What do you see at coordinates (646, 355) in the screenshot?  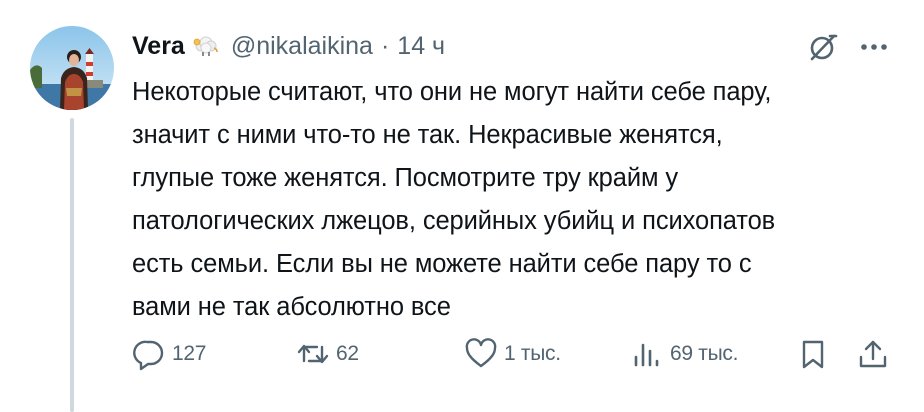 I see `views-icon` at bounding box center [646, 355].